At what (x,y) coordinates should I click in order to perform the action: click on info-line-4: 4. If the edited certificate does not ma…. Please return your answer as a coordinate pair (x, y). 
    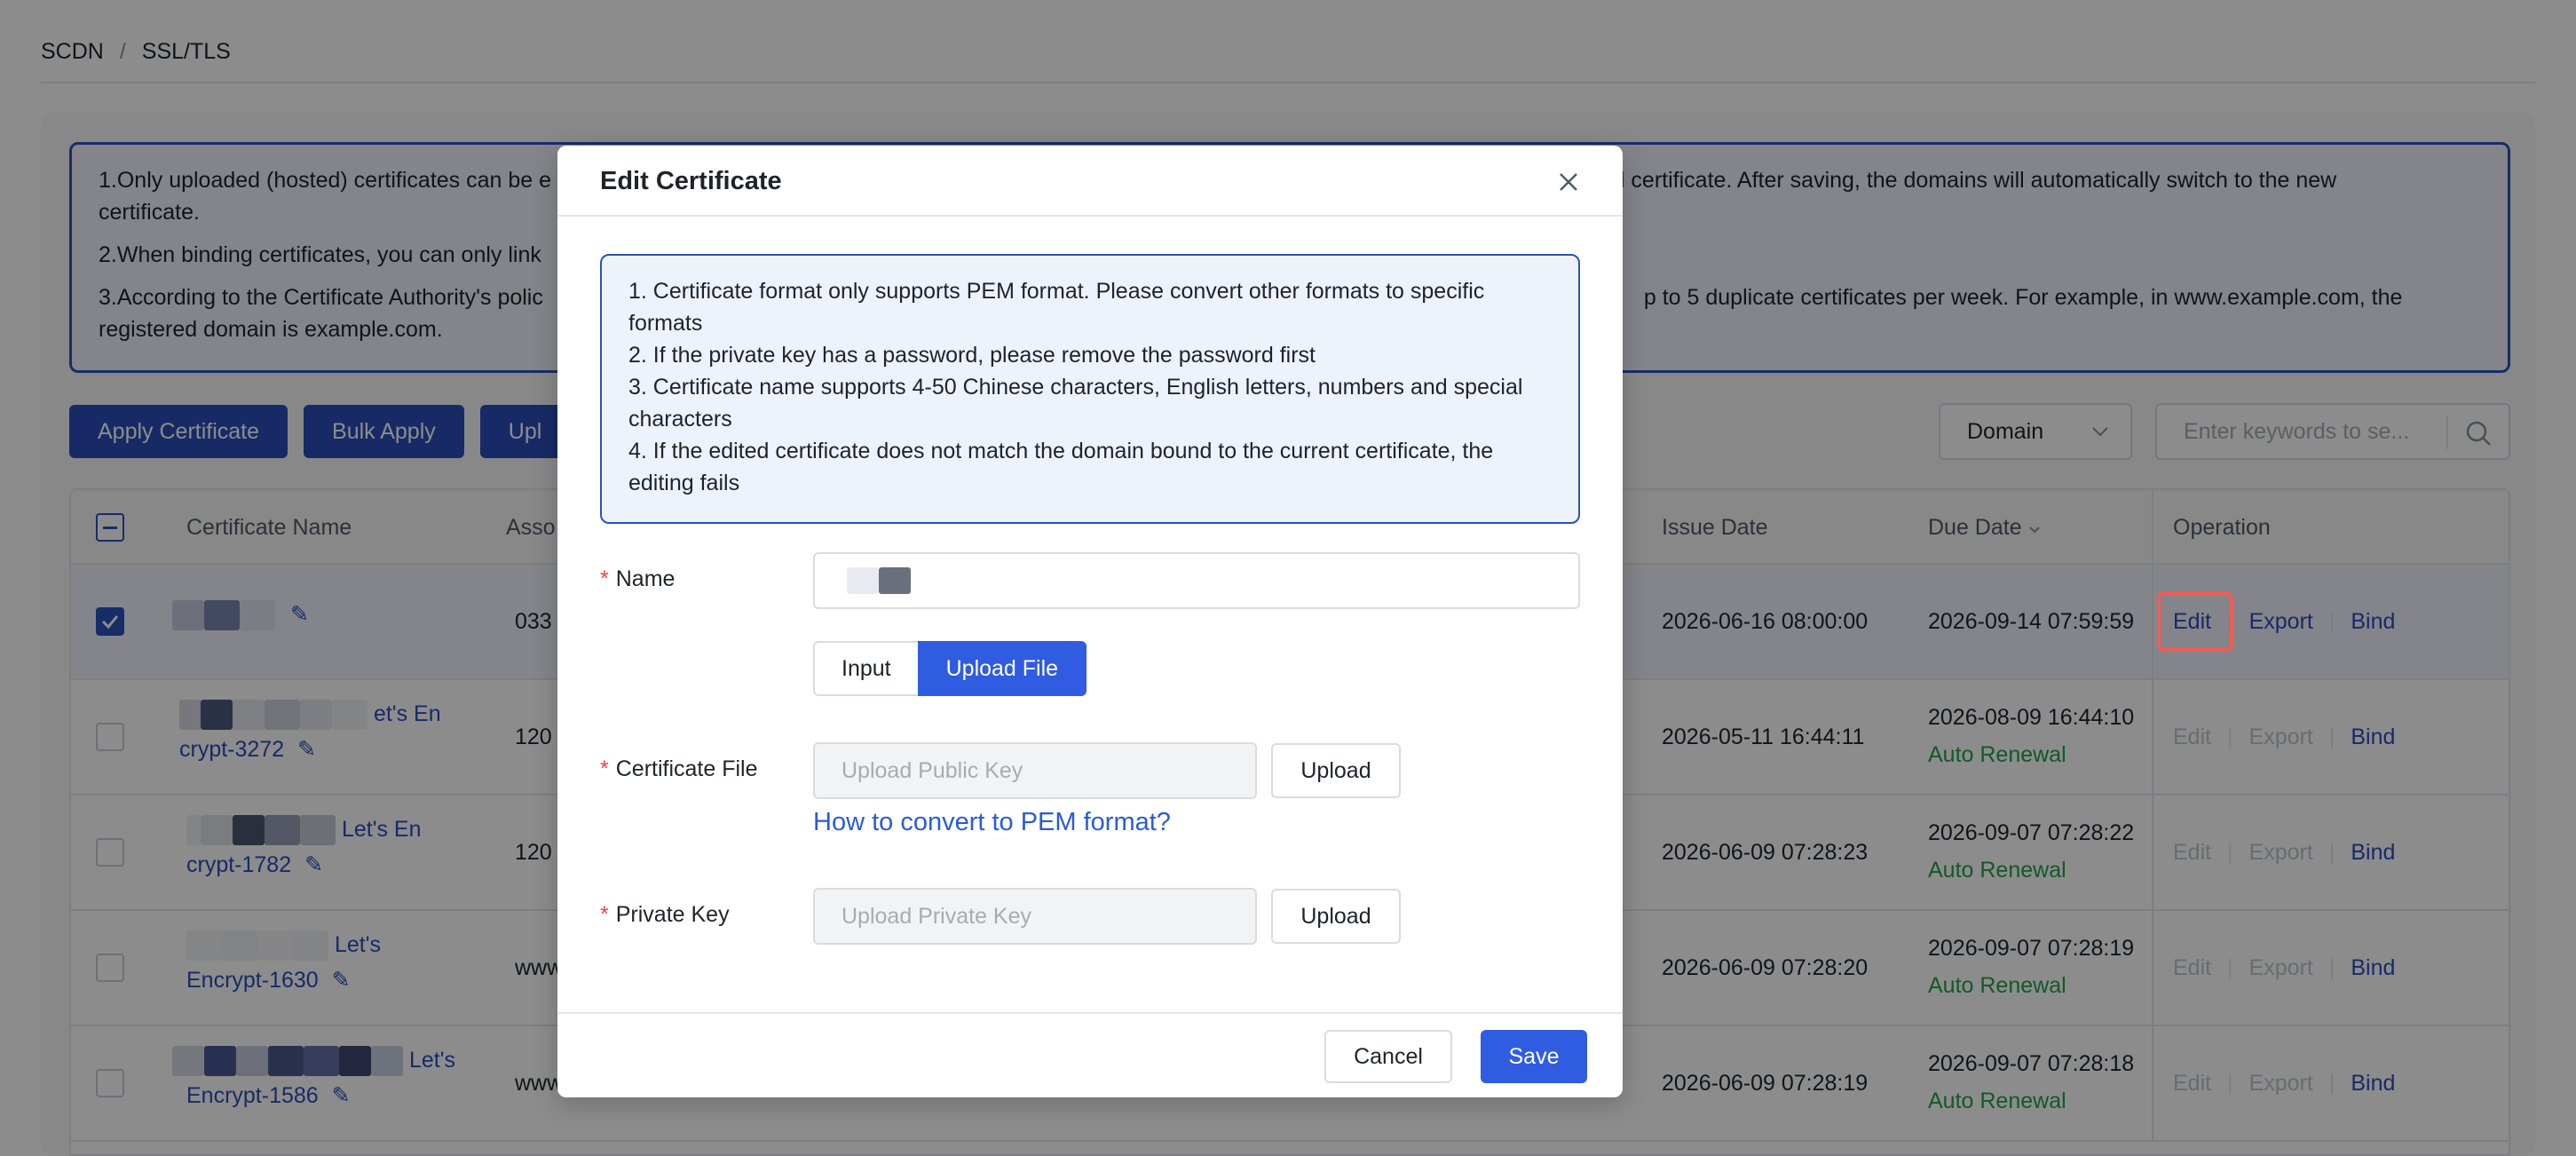
    Looking at the image, I should click on (1061, 467).